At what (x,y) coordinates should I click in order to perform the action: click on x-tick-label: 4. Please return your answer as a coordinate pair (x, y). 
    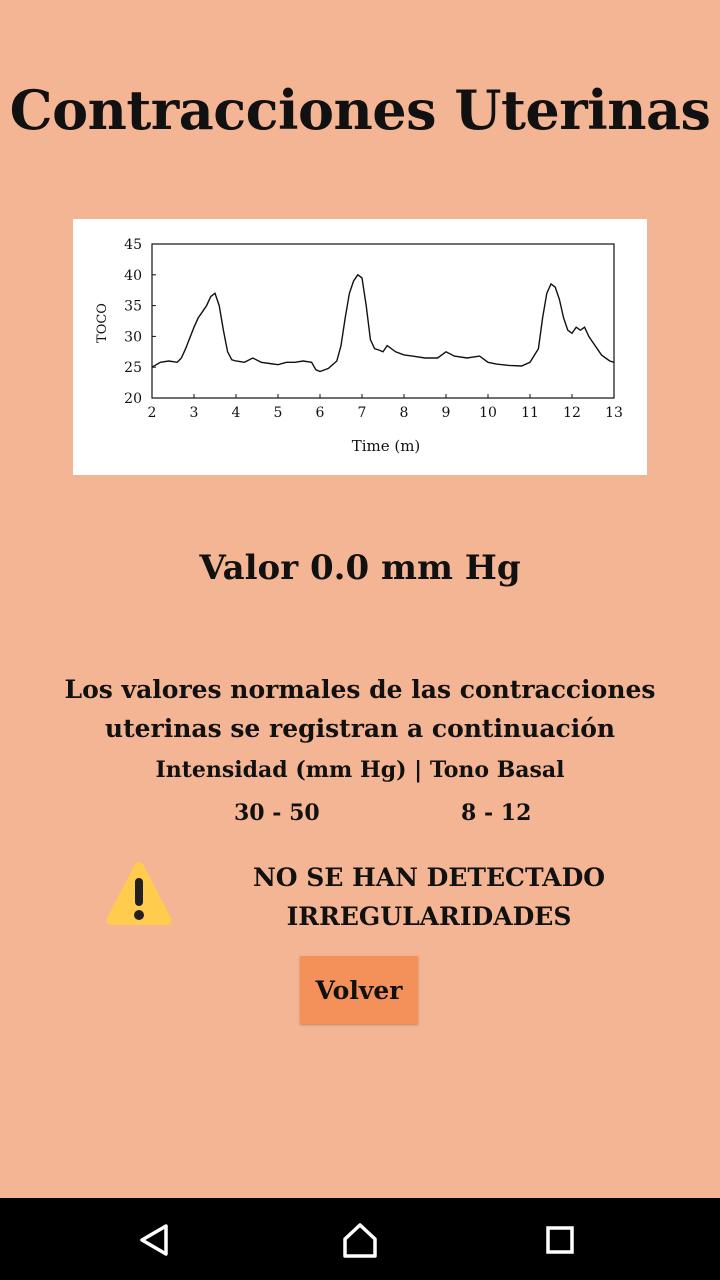
    Looking at the image, I should click on (236, 413).